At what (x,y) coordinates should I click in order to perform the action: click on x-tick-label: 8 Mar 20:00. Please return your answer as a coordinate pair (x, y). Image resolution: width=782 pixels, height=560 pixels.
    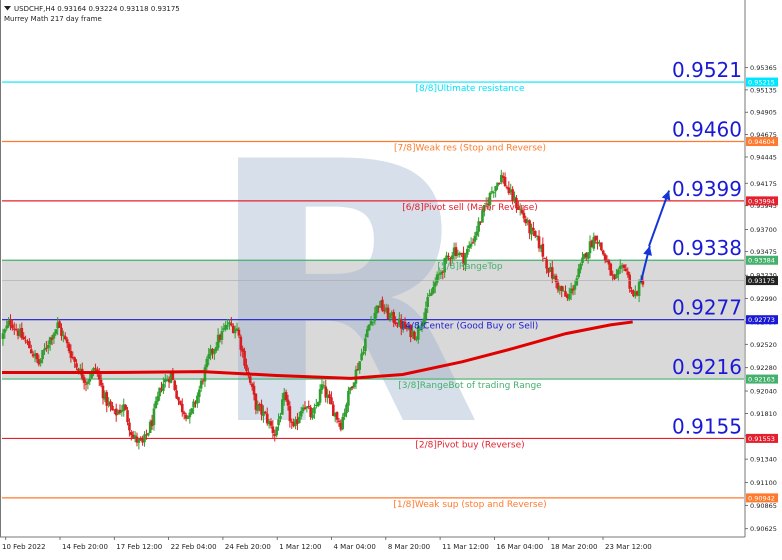
    Looking at the image, I should click on (409, 547).